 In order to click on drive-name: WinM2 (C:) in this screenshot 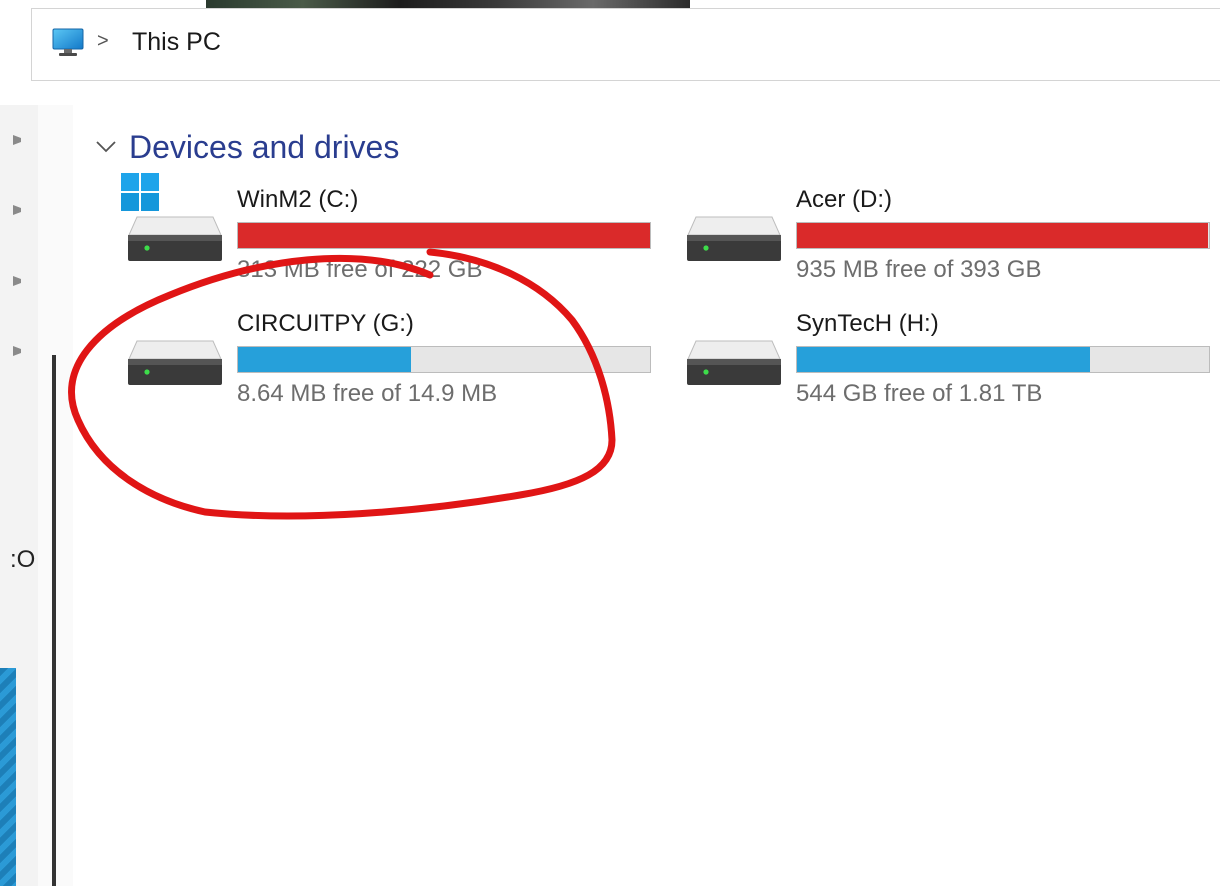, I will do `click(298, 199)`.